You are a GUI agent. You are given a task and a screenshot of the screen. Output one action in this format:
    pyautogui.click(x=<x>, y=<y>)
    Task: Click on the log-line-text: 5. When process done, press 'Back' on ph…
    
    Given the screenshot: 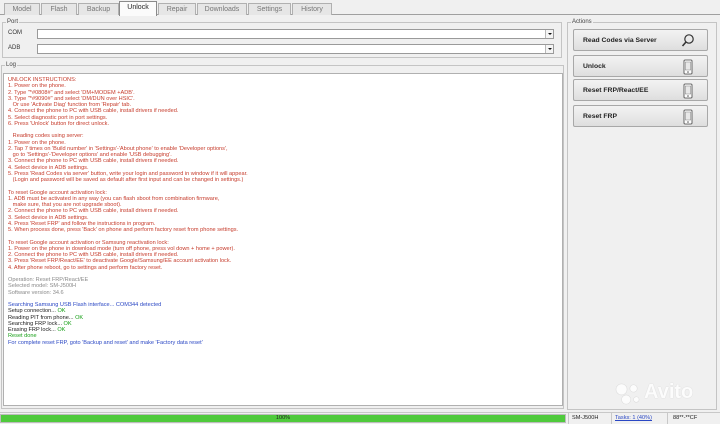 What is the action you would take?
    pyautogui.click(x=123, y=230)
    